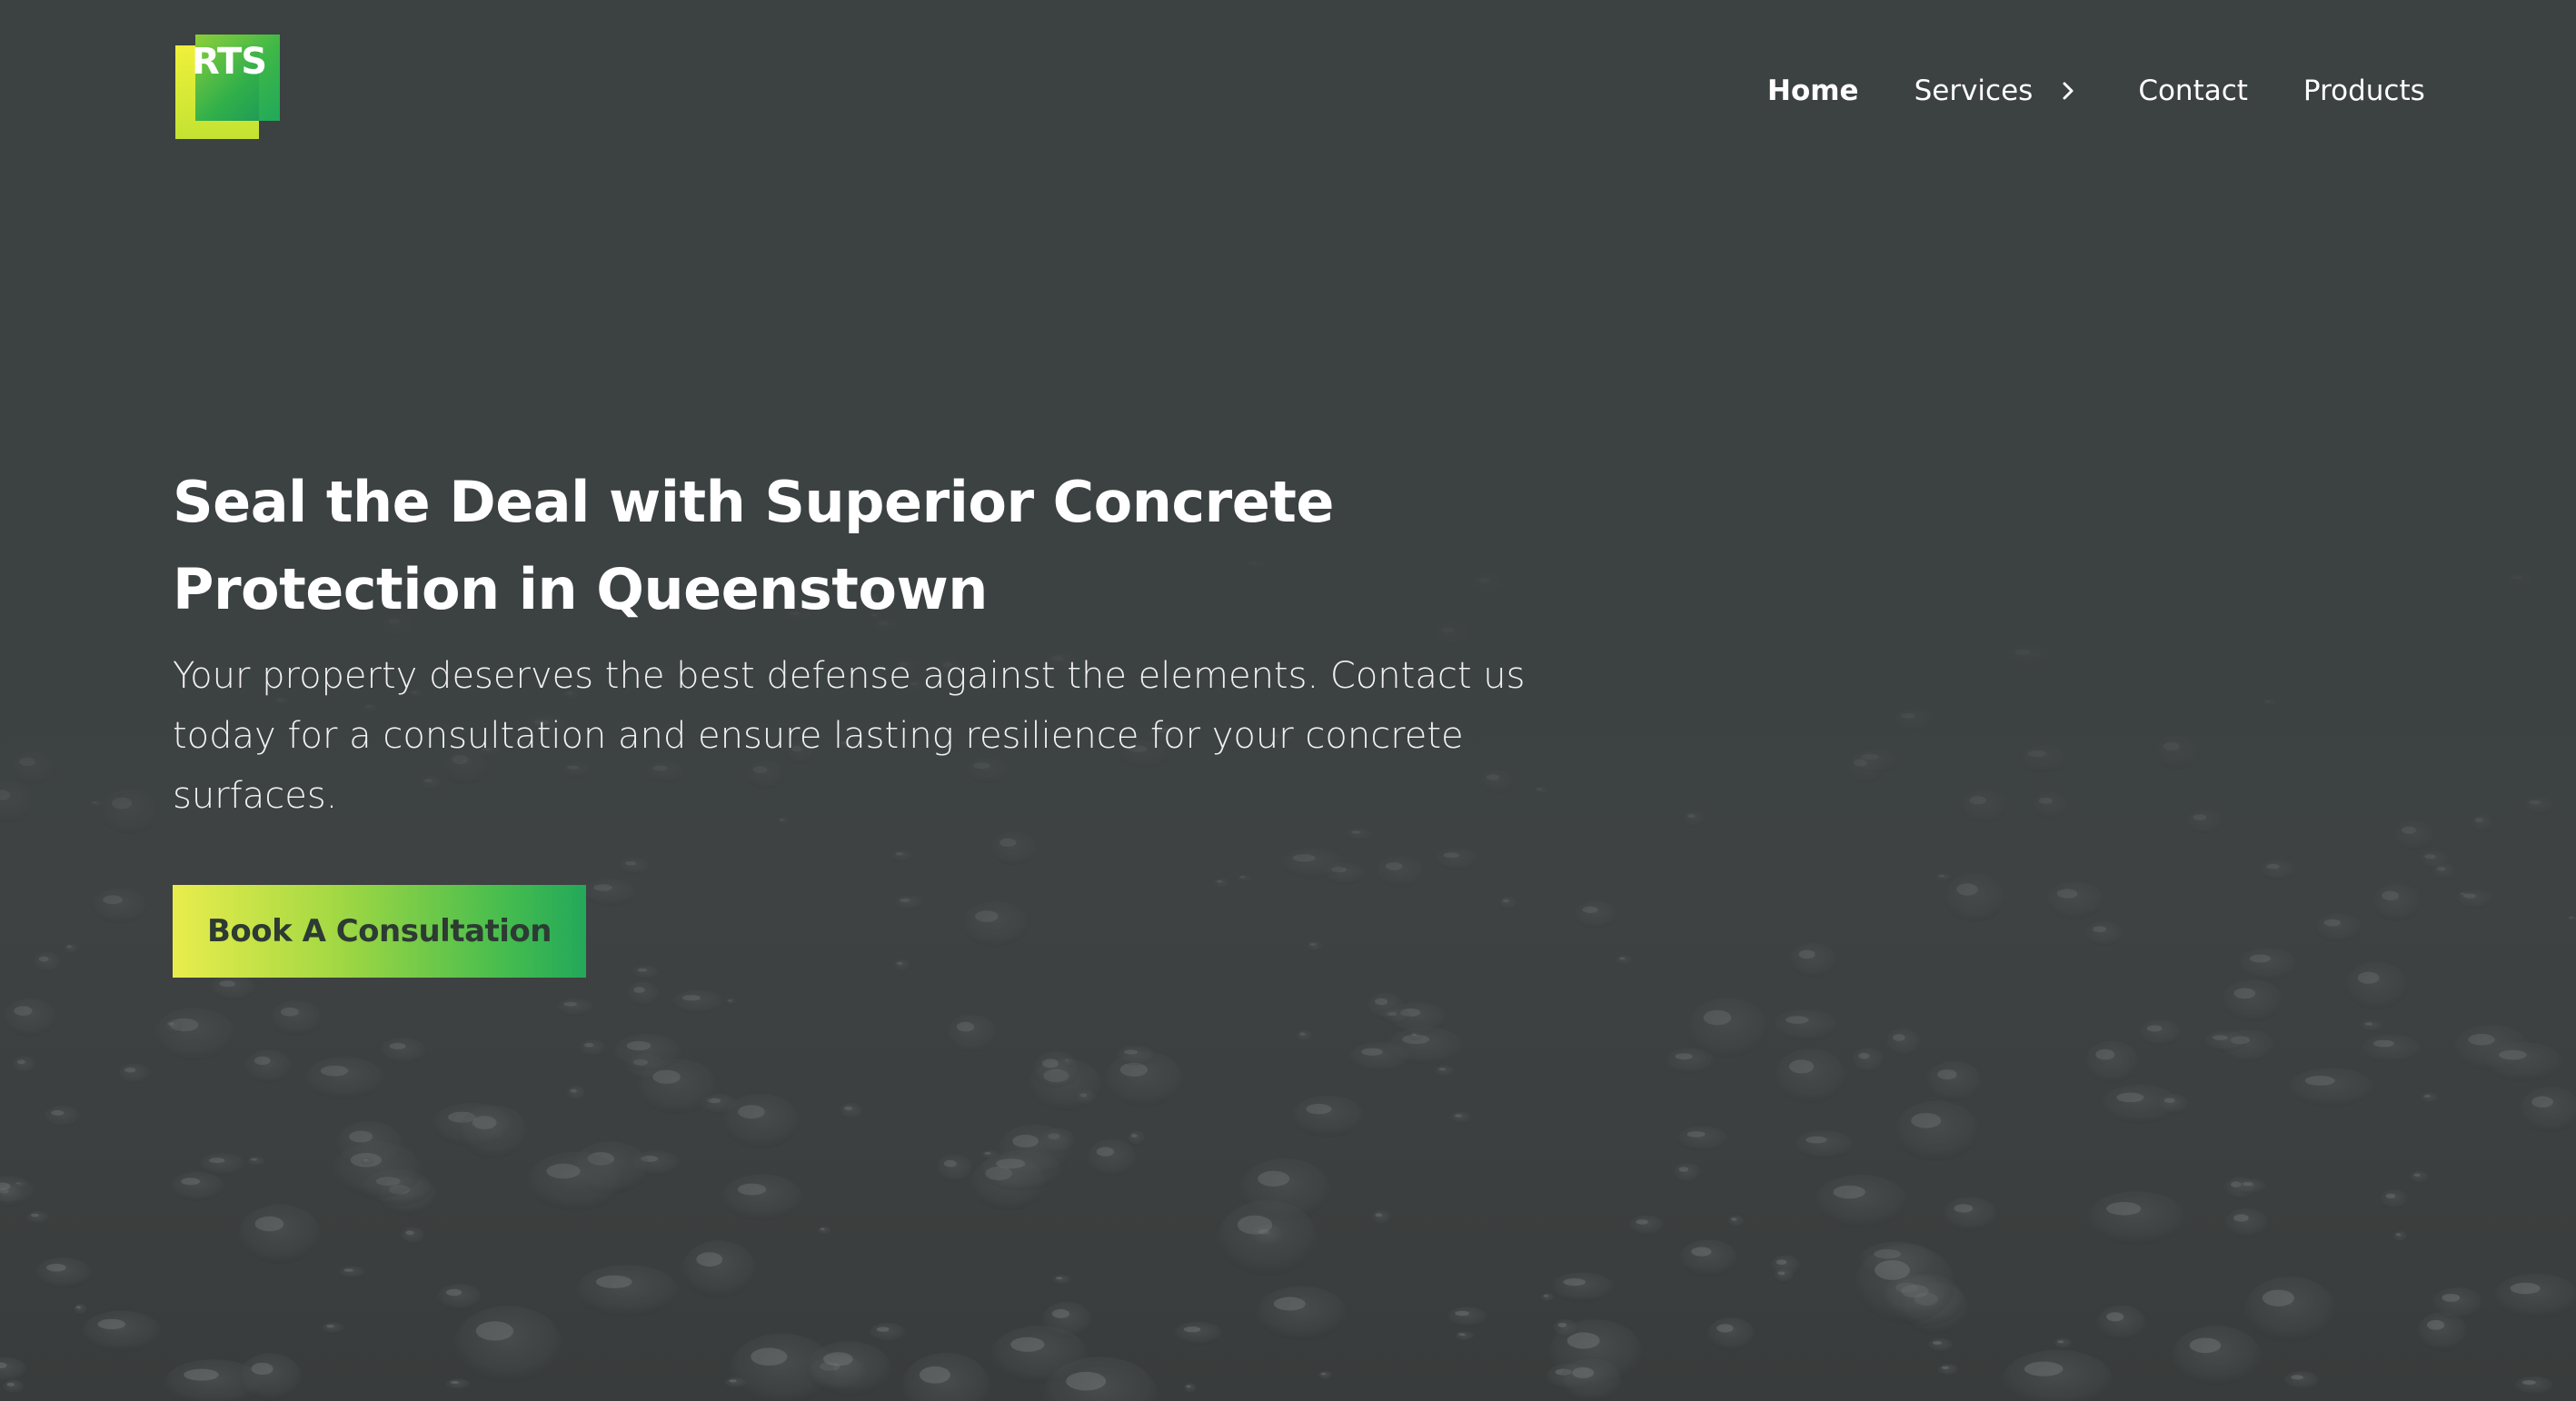 This screenshot has width=2576, height=1401. I want to click on nav-item-contact: Contact, so click(2193, 91).